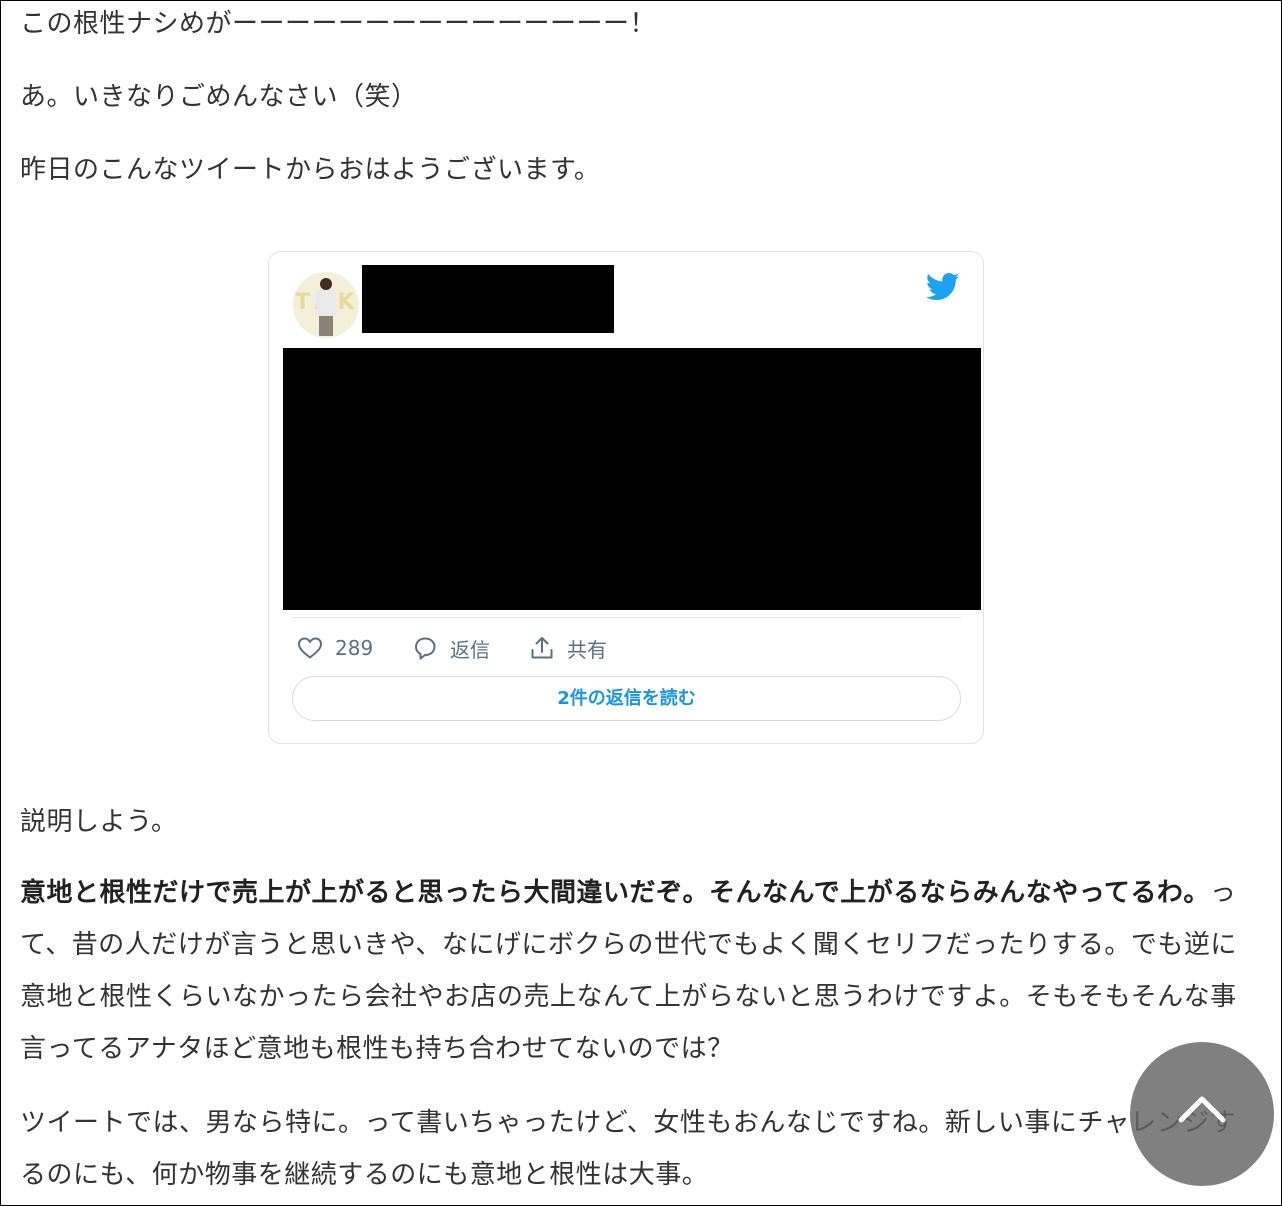  I want to click on like-count: 289, so click(354, 648).